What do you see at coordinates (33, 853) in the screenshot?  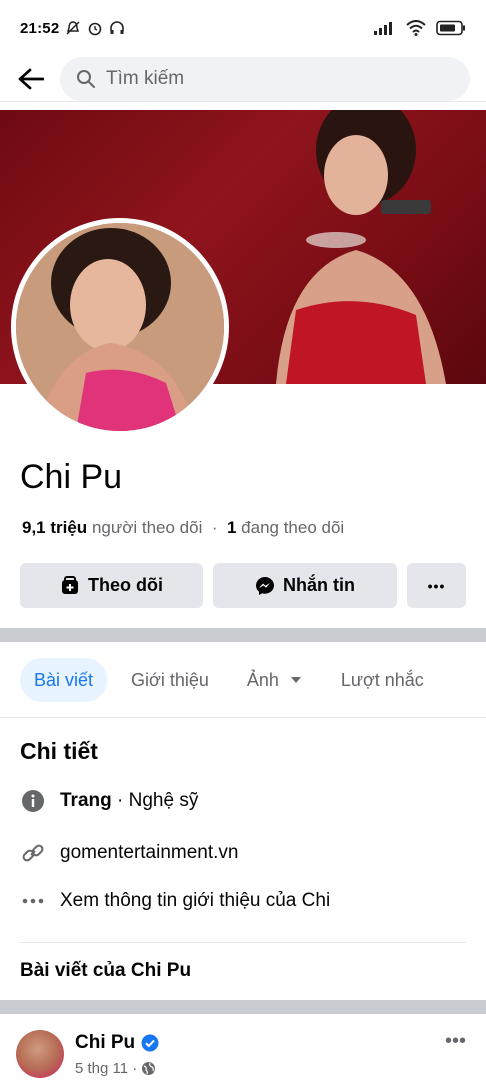 I see `link-icon` at bounding box center [33, 853].